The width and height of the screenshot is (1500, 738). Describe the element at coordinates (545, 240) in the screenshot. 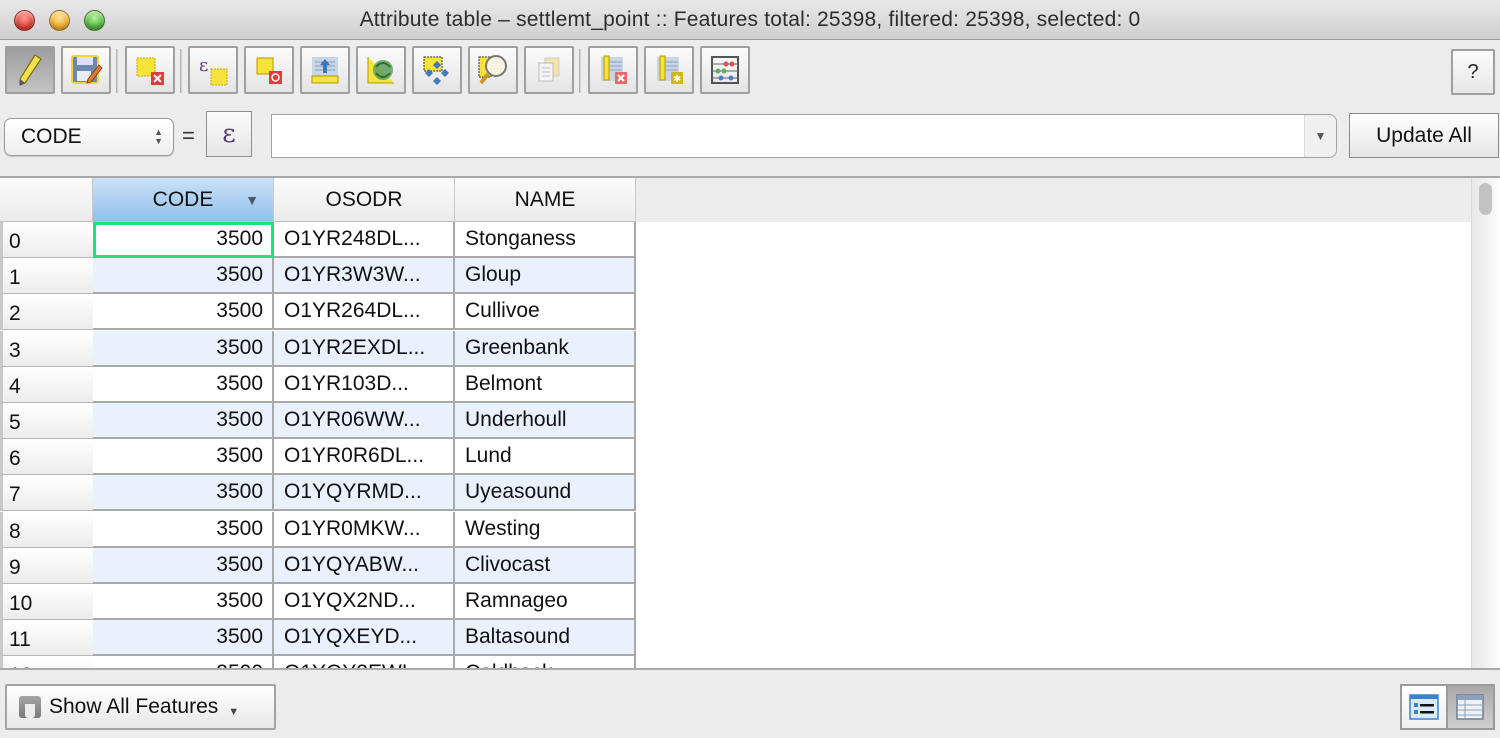

I see `cell-name: Stonganess` at that location.